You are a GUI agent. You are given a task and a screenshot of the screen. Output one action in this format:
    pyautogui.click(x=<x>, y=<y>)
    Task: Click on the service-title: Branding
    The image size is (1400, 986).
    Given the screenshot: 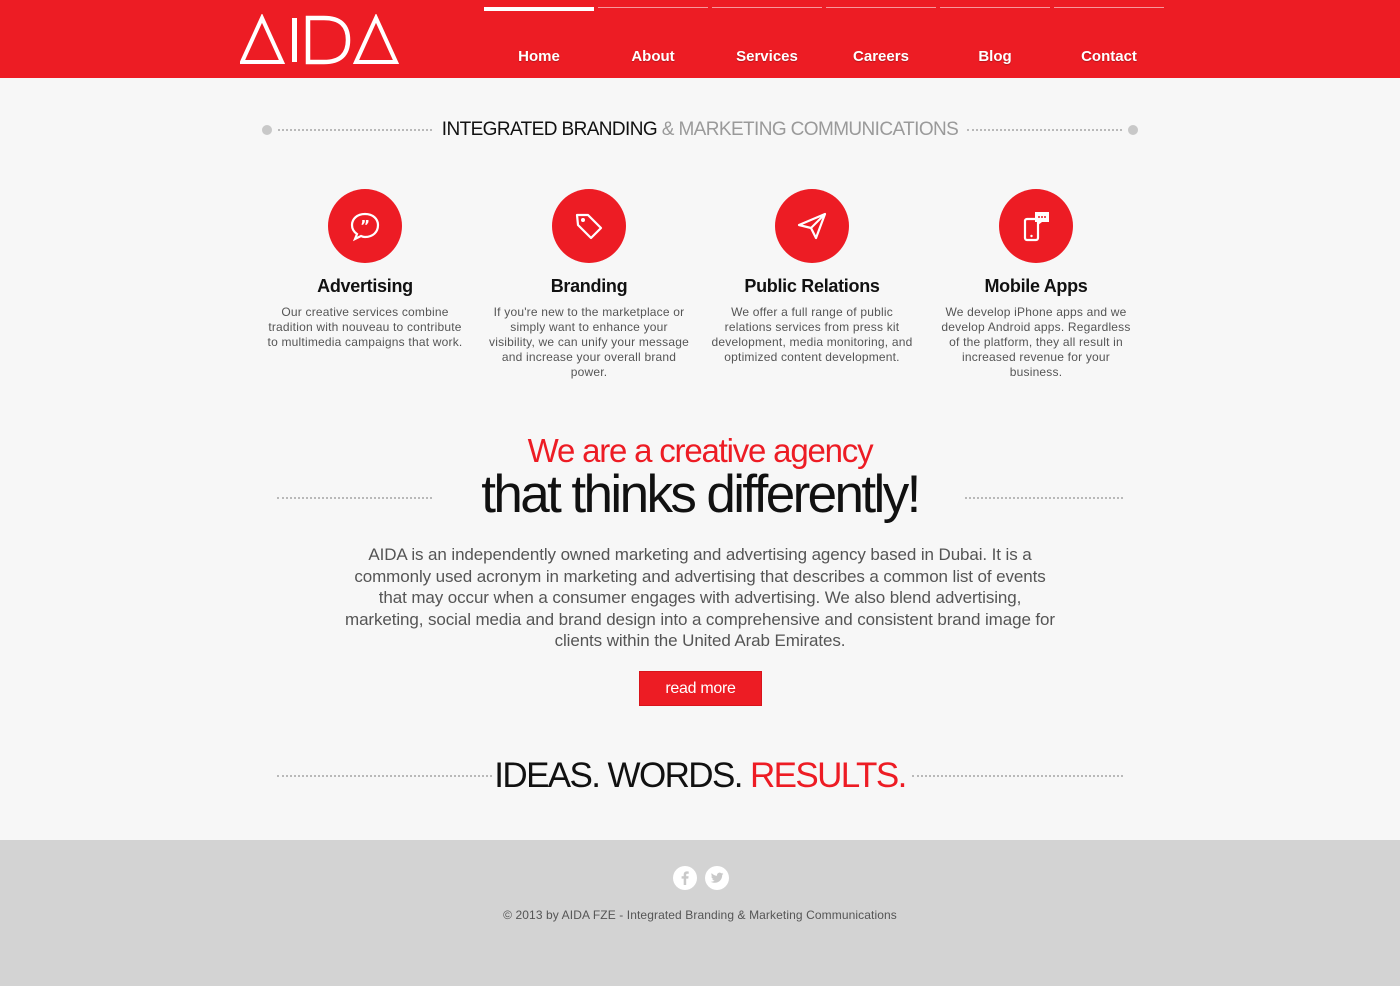 What is the action you would take?
    pyautogui.click(x=589, y=286)
    